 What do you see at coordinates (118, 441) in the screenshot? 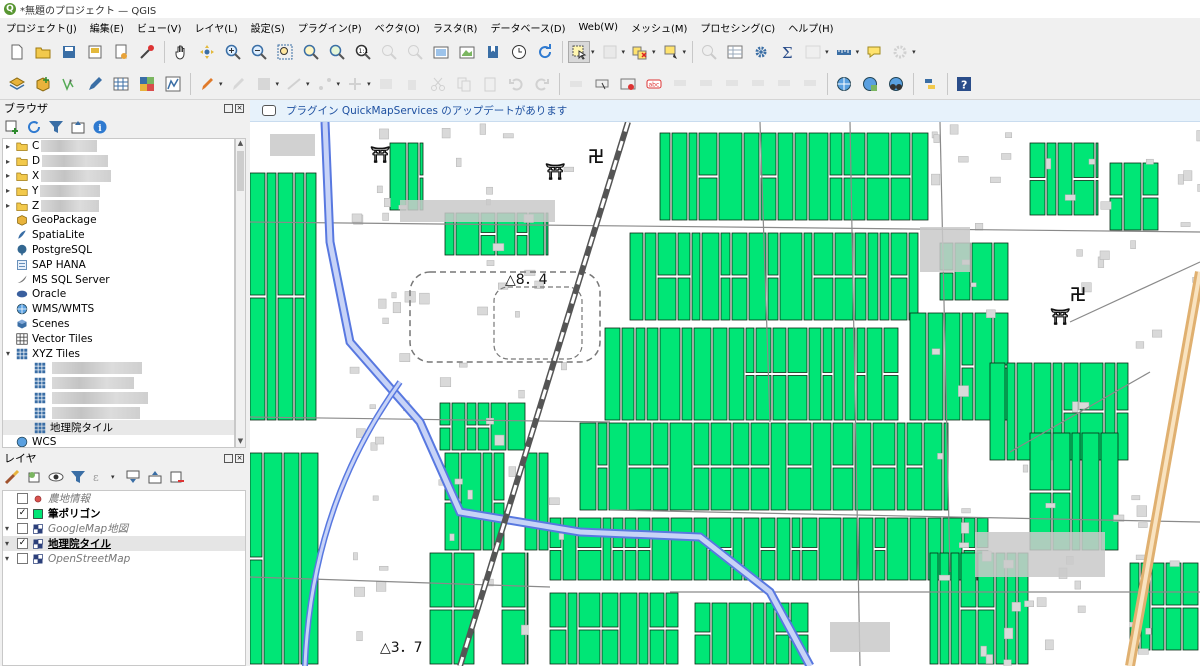
I see `browser-item-16: WCS` at bounding box center [118, 441].